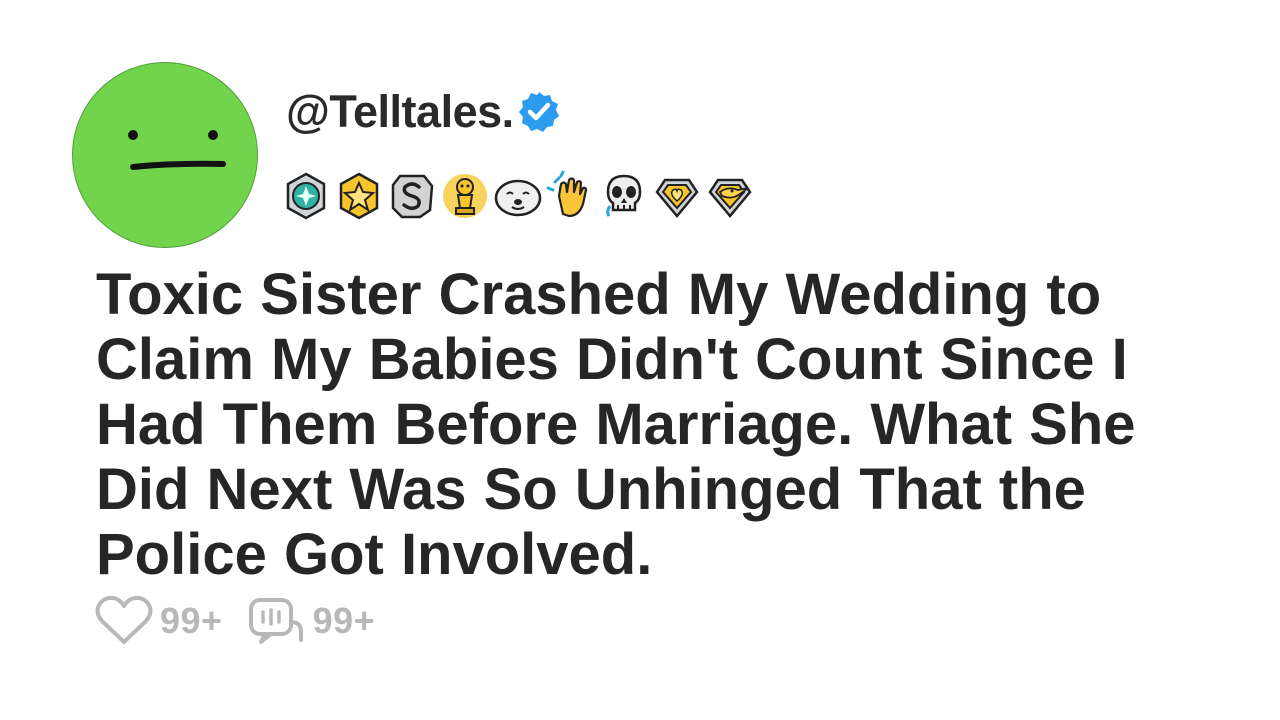 The width and height of the screenshot is (1280, 720). I want to click on seal-face-award-icon, so click(518, 196).